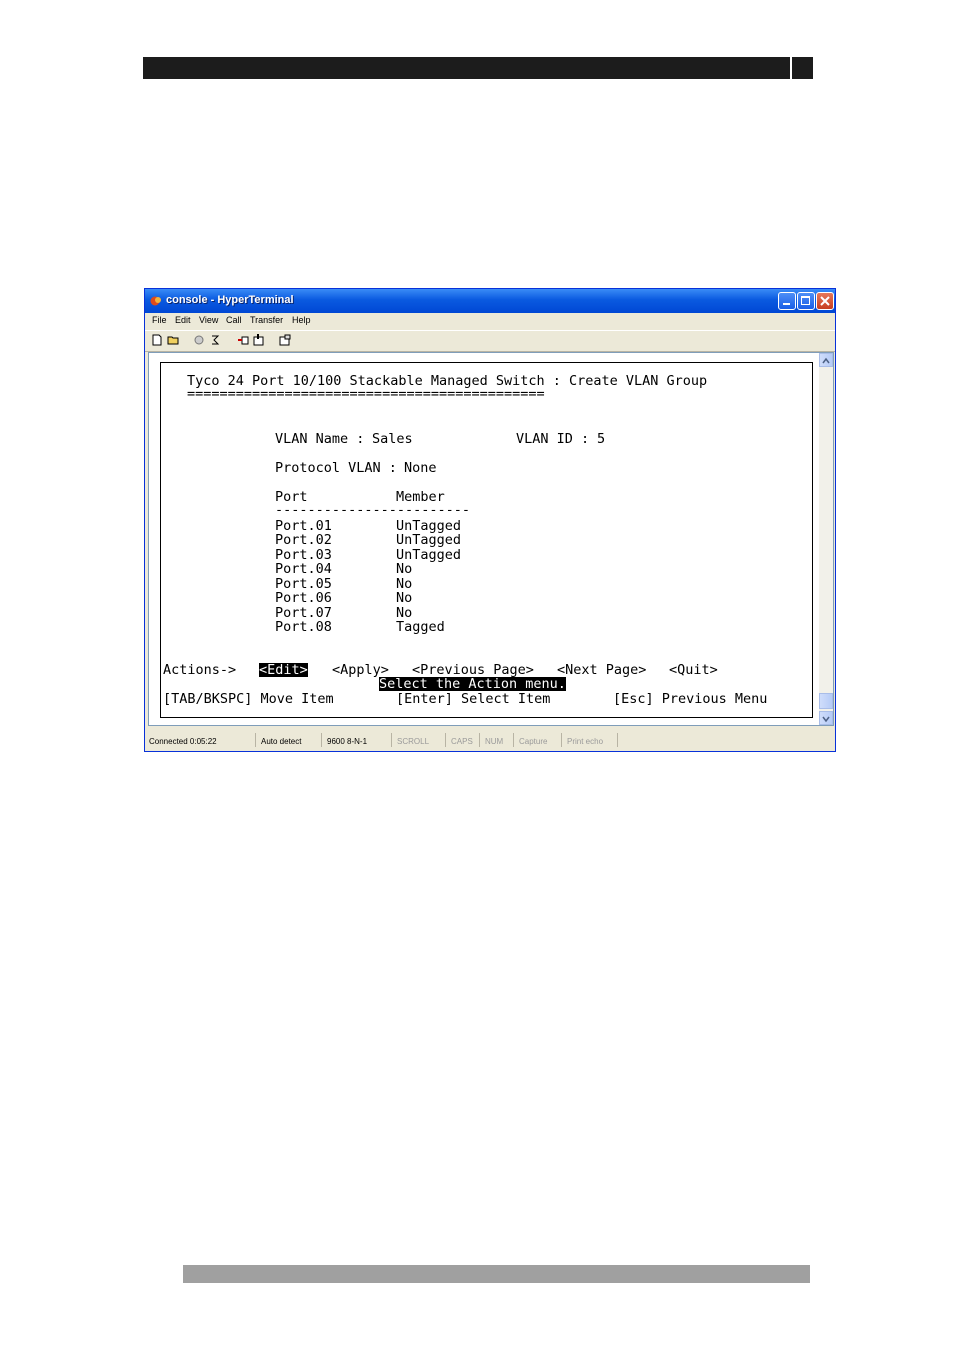 The height and width of the screenshot is (1351, 954). I want to click on previous-page-action: <Previous Page>, so click(473, 670).